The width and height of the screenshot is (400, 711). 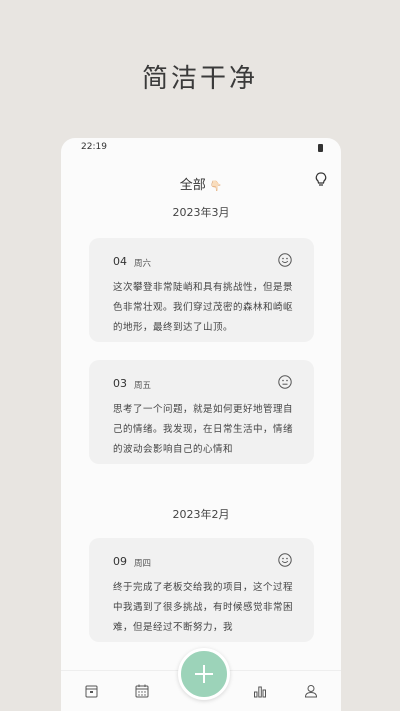 I want to click on entry-weekday: 周四, so click(x=143, y=564).